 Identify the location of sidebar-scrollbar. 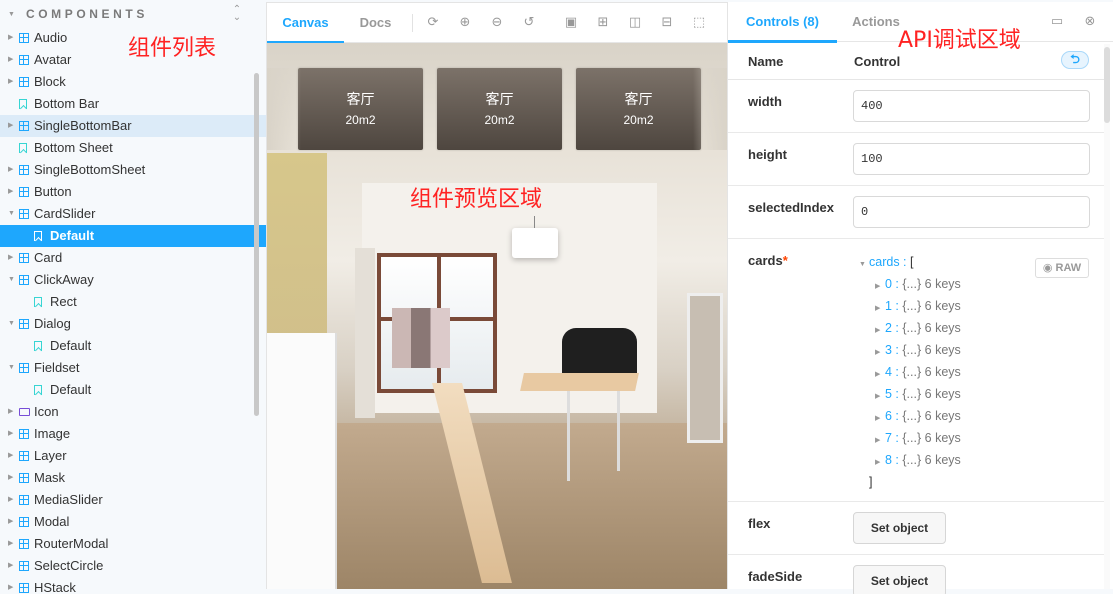
(256, 244).